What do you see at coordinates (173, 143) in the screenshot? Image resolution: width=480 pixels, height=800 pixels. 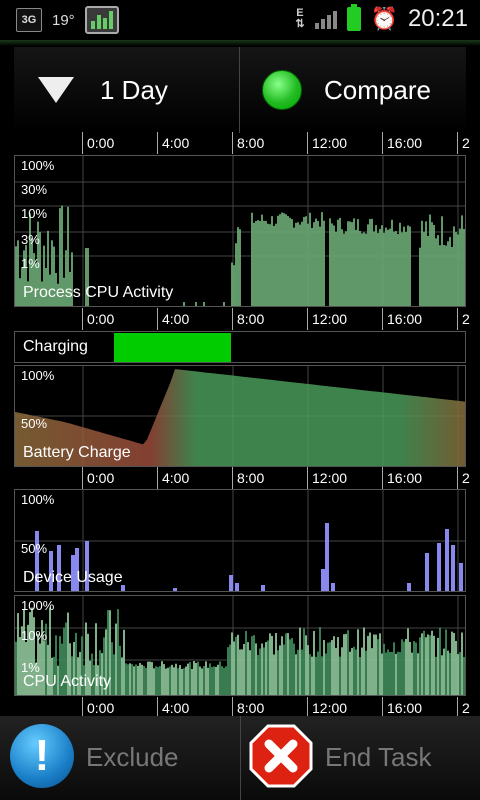 I see `time-tick: 4:00` at bounding box center [173, 143].